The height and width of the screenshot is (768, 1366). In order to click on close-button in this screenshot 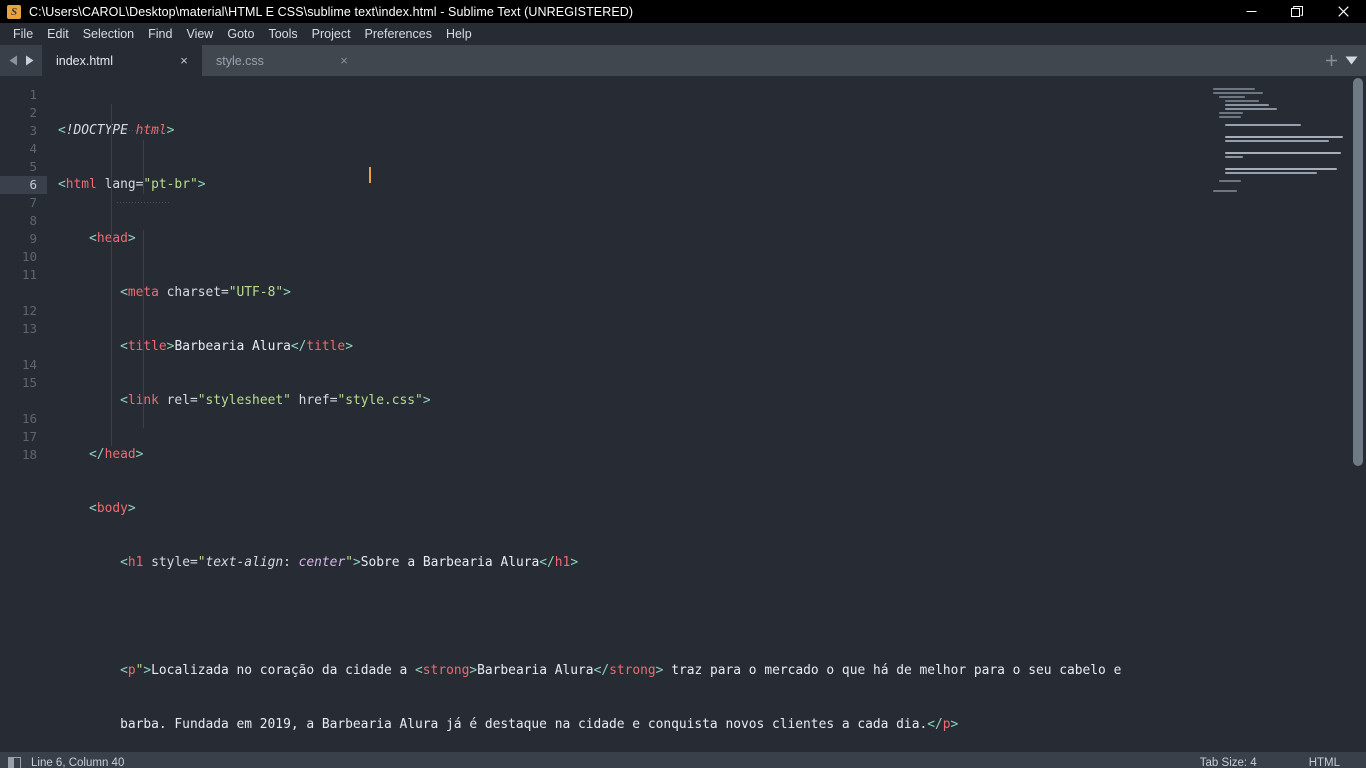, I will do `click(1343, 11)`.